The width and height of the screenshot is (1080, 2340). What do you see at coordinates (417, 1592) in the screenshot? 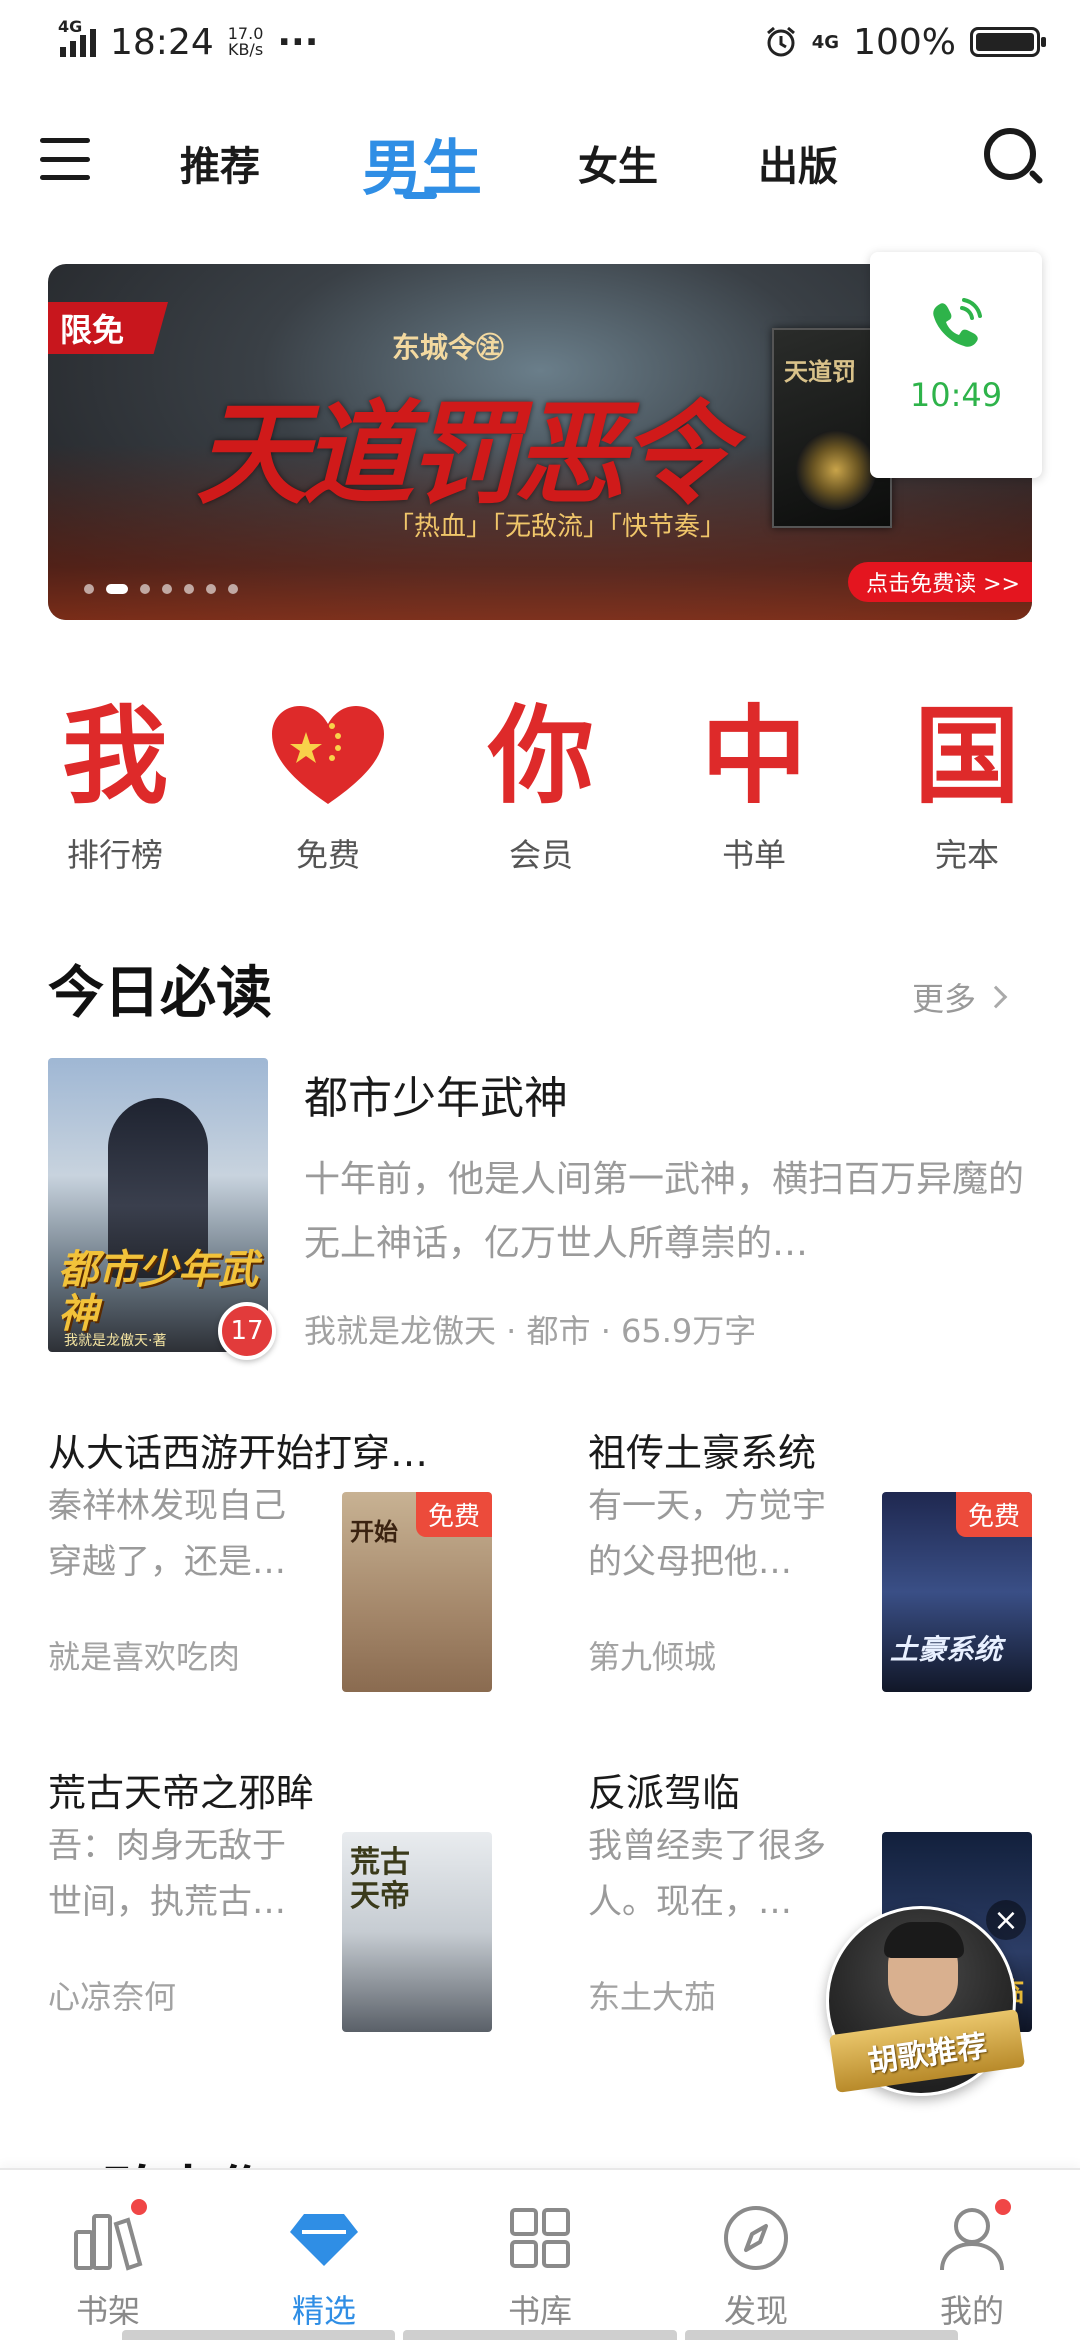
I see `book-cover: 开始 免费` at bounding box center [417, 1592].